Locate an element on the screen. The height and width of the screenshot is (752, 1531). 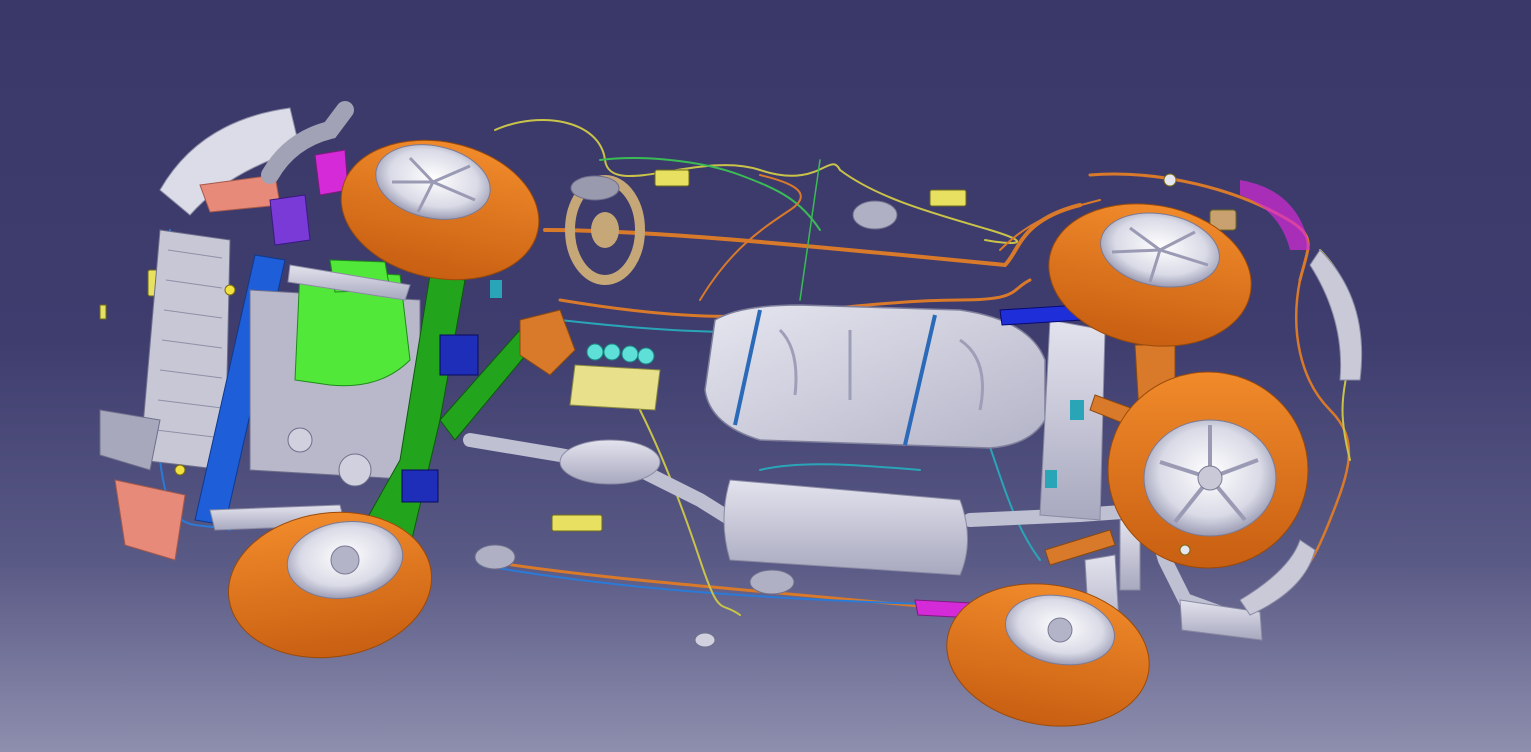
wheel-rear-right-icon is located at coordinates (1048, 655).